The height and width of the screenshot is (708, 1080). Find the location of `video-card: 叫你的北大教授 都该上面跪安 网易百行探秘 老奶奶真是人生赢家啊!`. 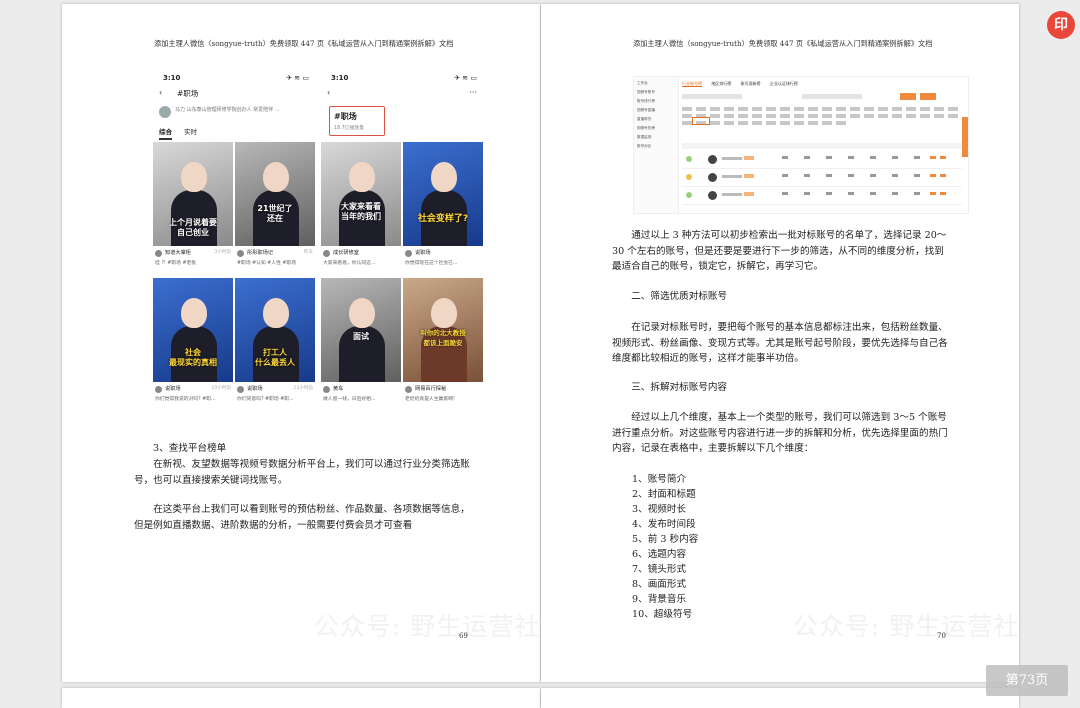

video-card: 叫你的北大教授 都该上面跪安 网易百行探秘 老奶奶真是人生赢家啊! is located at coordinates (443, 344).